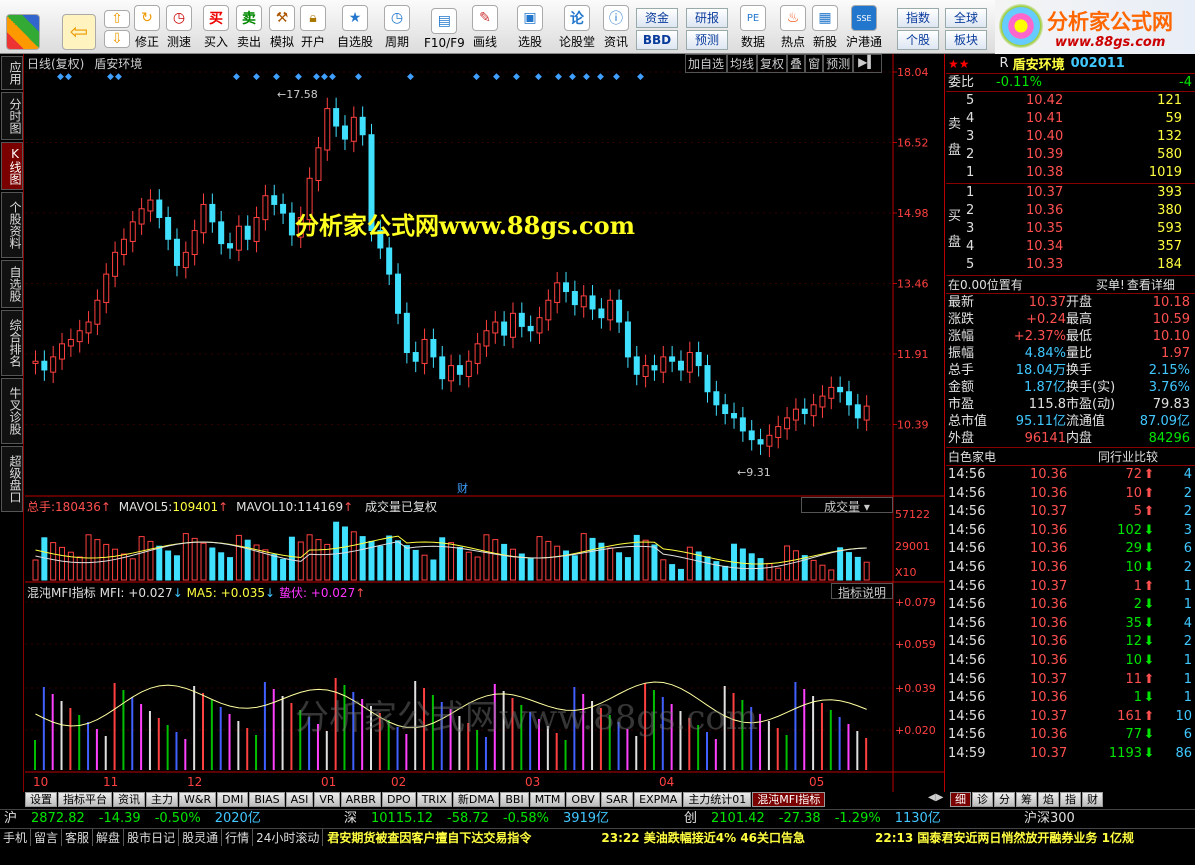  What do you see at coordinates (1080, 818) in the screenshot?
I see `market-index: 沪深300` at bounding box center [1080, 818].